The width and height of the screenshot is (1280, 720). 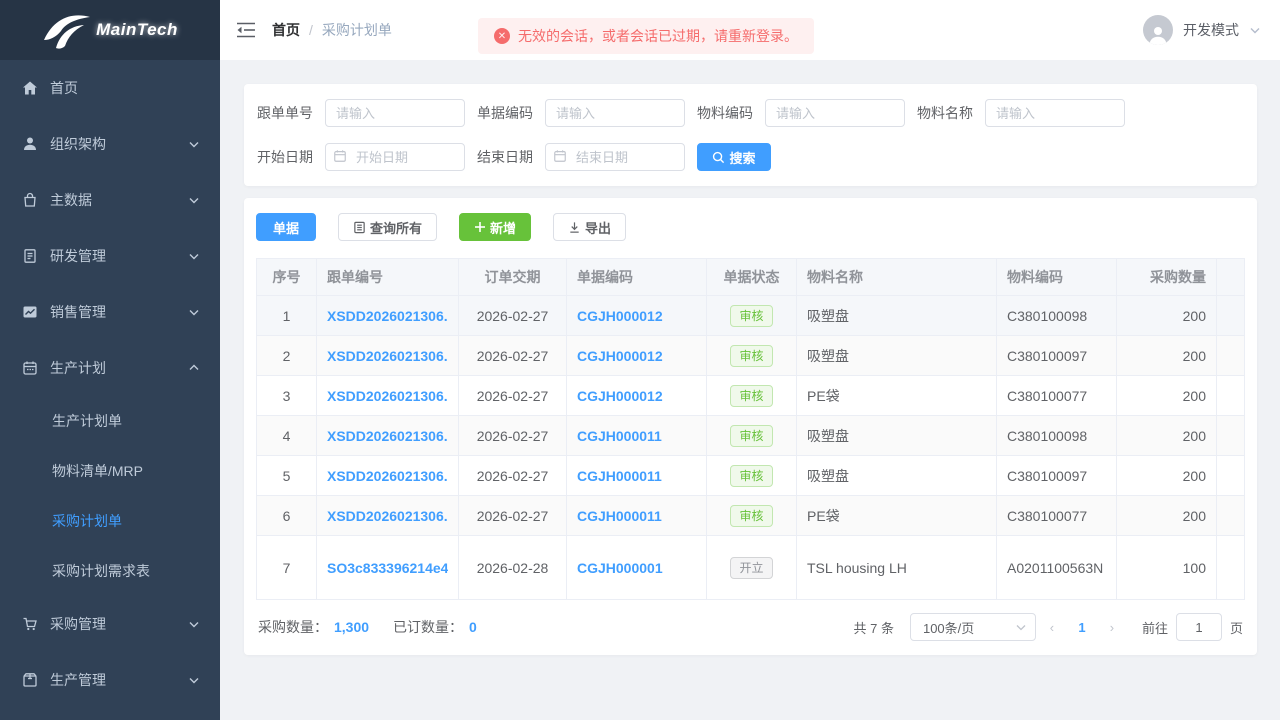 I want to click on export-button: 导出, so click(x=590, y=227).